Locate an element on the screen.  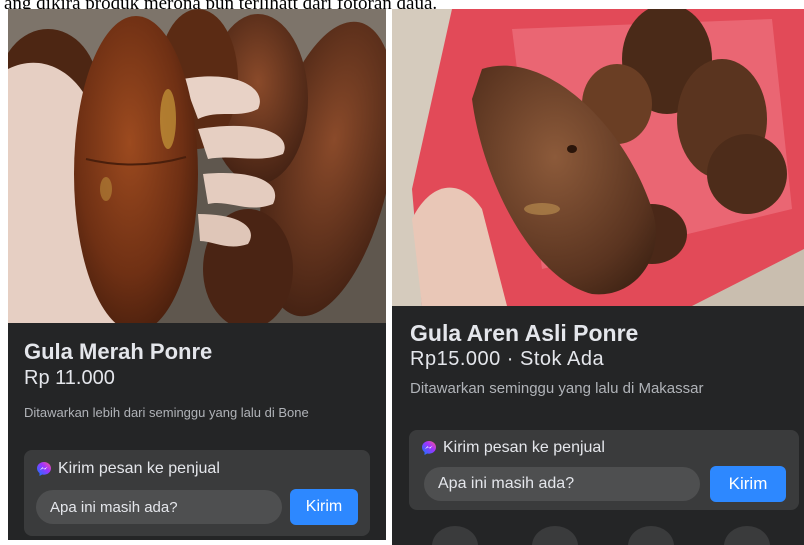
listing-title: Gula Merah Ponre is located at coordinates (118, 351).